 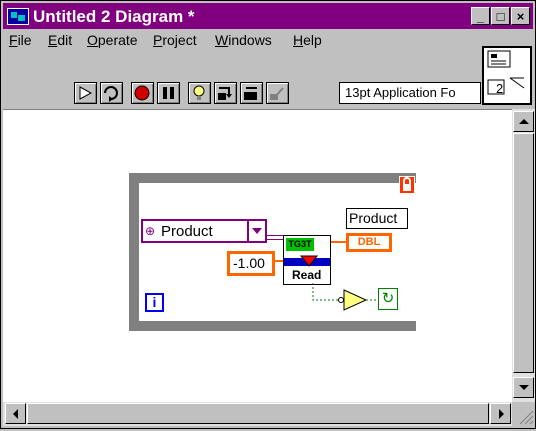 I want to click on connector-number: 2, so click(x=500, y=88).